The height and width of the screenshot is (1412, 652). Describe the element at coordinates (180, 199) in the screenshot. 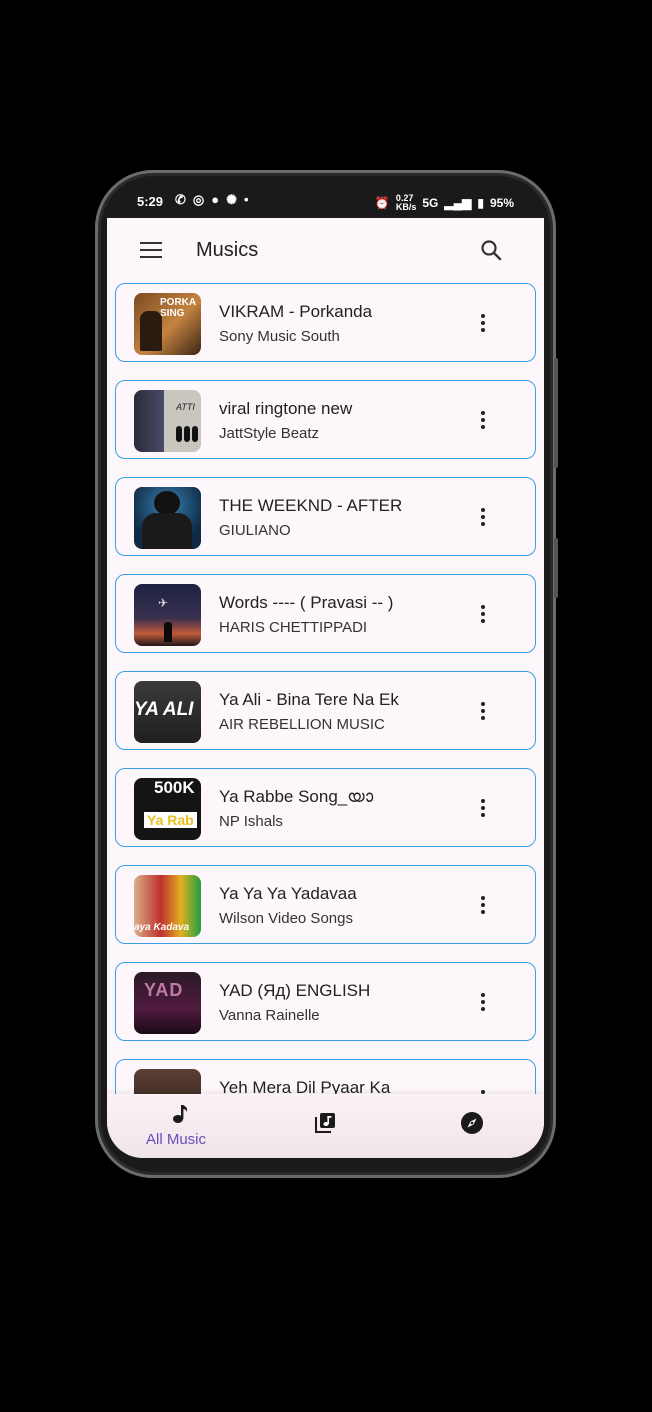

I see `whatsapp-icon: ✆` at that location.